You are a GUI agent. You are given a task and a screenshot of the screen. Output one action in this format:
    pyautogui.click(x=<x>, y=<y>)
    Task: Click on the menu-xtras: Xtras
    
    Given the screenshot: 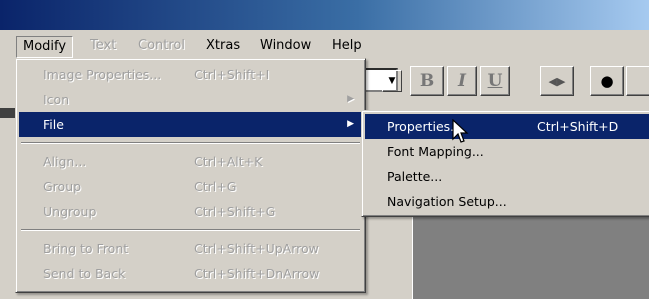 What is the action you would take?
    pyautogui.click(x=223, y=47)
    